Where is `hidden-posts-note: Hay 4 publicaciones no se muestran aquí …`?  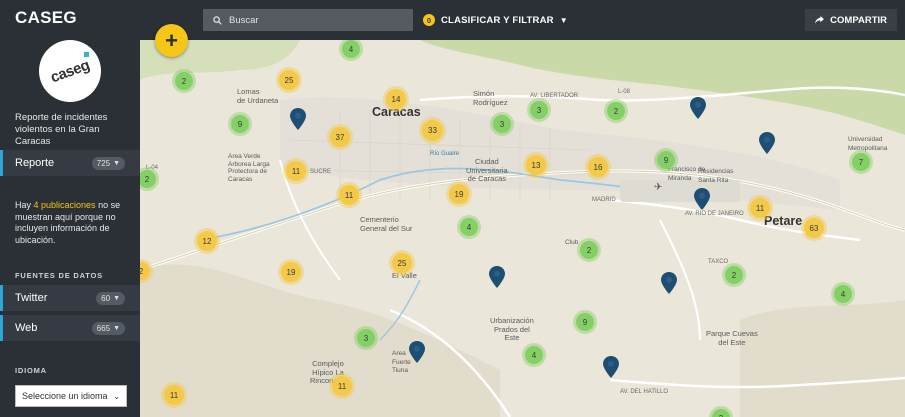 hidden-posts-note: Hay 4 publicaciones no se muestran aquí … is located at coordinates (72, 223).